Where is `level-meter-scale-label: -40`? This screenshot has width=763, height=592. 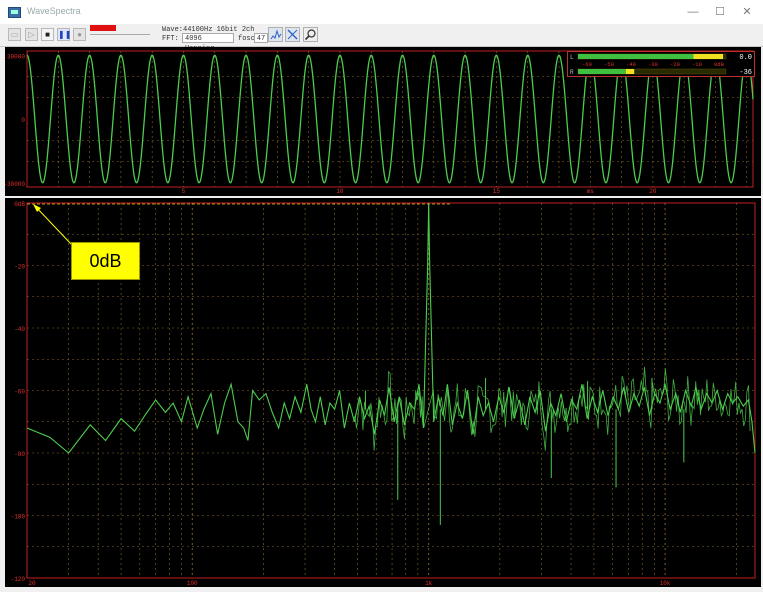 level-meter-scale-label: -40 is located at coordinates (631, 64).